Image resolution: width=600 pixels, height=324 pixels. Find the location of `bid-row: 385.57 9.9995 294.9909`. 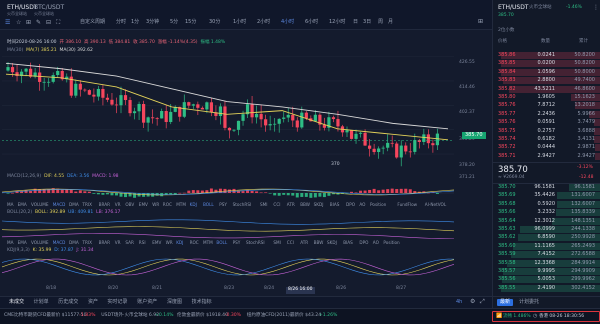

bid-row: 385.57 9.9995 294.9909 is located at coordinates (546, 271).